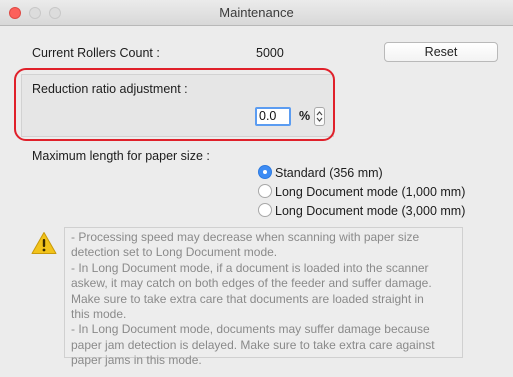 The image size is (513, 377). Describe the element at coordinates (441, 52) in the screenshot. I see `reset-button: Reset` at that location.